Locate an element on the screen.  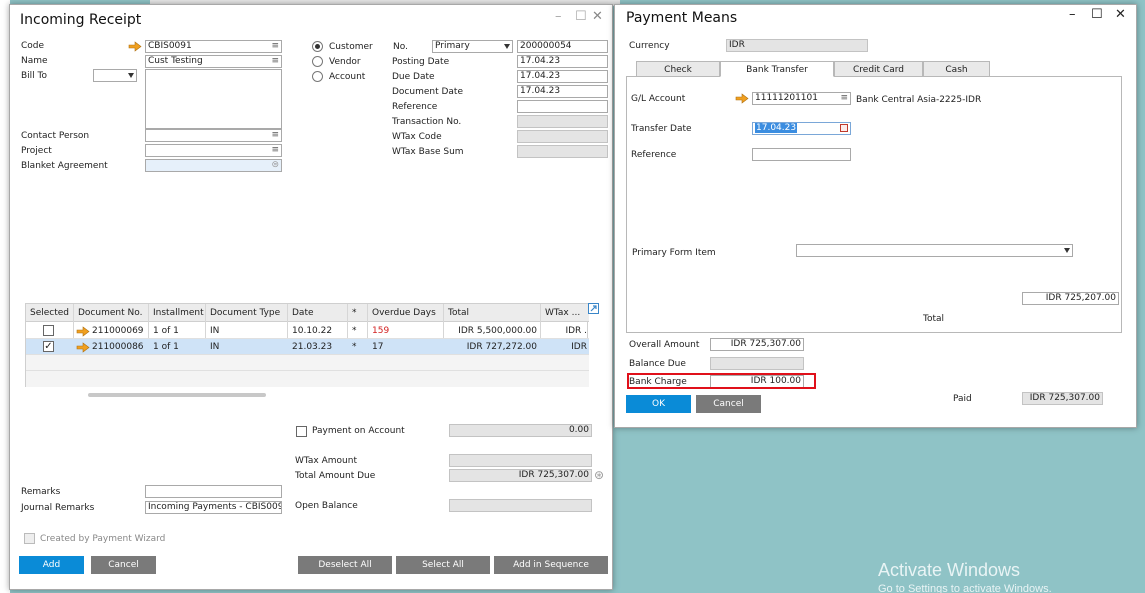
contact-person-label: Contact Person is located at coordinates (55, 136).